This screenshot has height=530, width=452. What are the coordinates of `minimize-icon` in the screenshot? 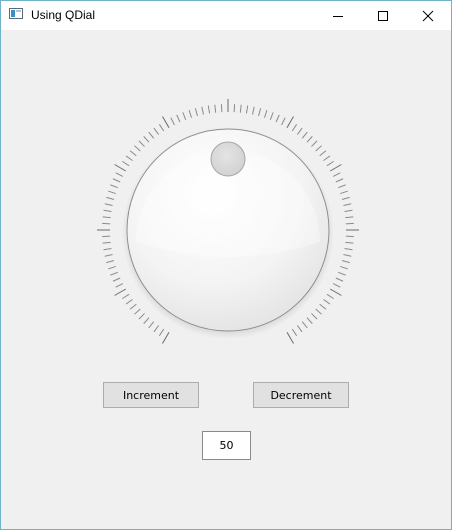 It's located at (338, 16).